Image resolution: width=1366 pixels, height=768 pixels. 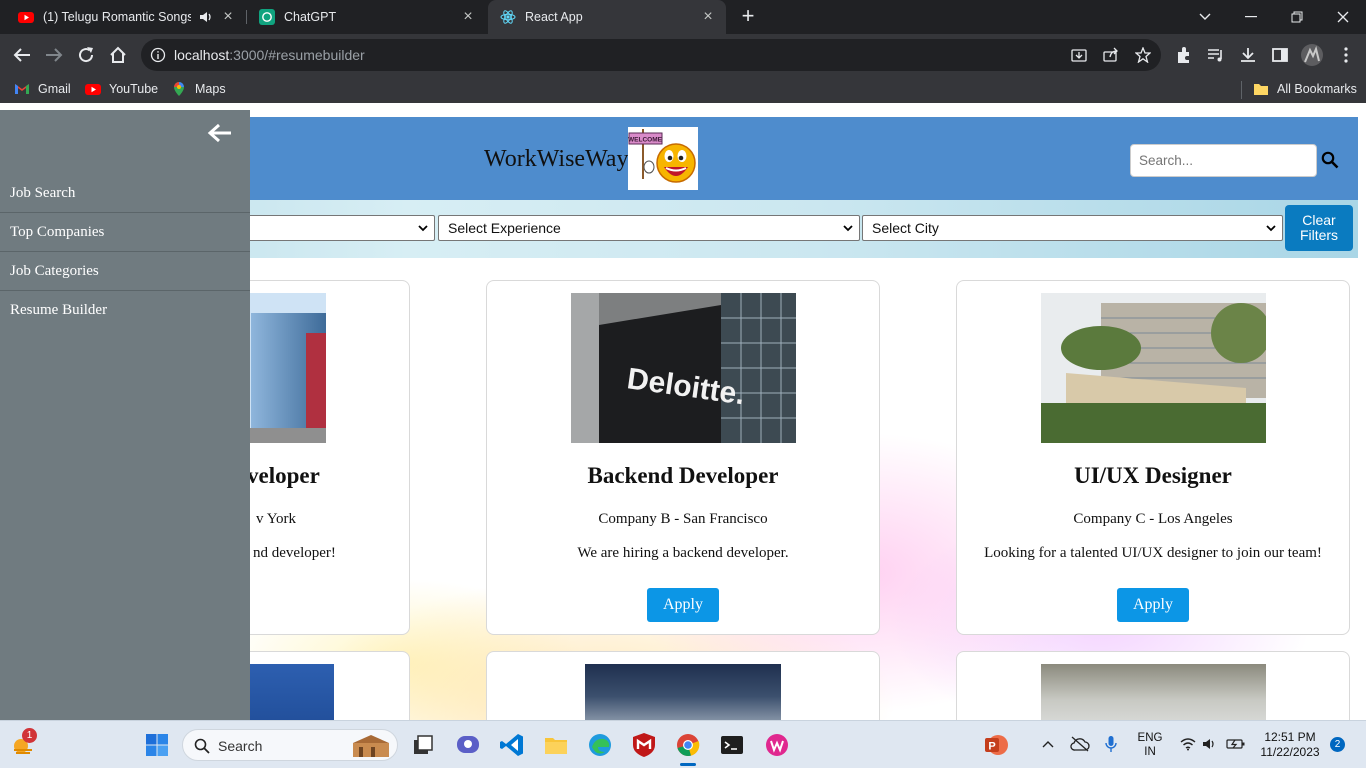 I want to click on url-text: localhost:3000/#resumebuilder, so click(x=269, y=55).